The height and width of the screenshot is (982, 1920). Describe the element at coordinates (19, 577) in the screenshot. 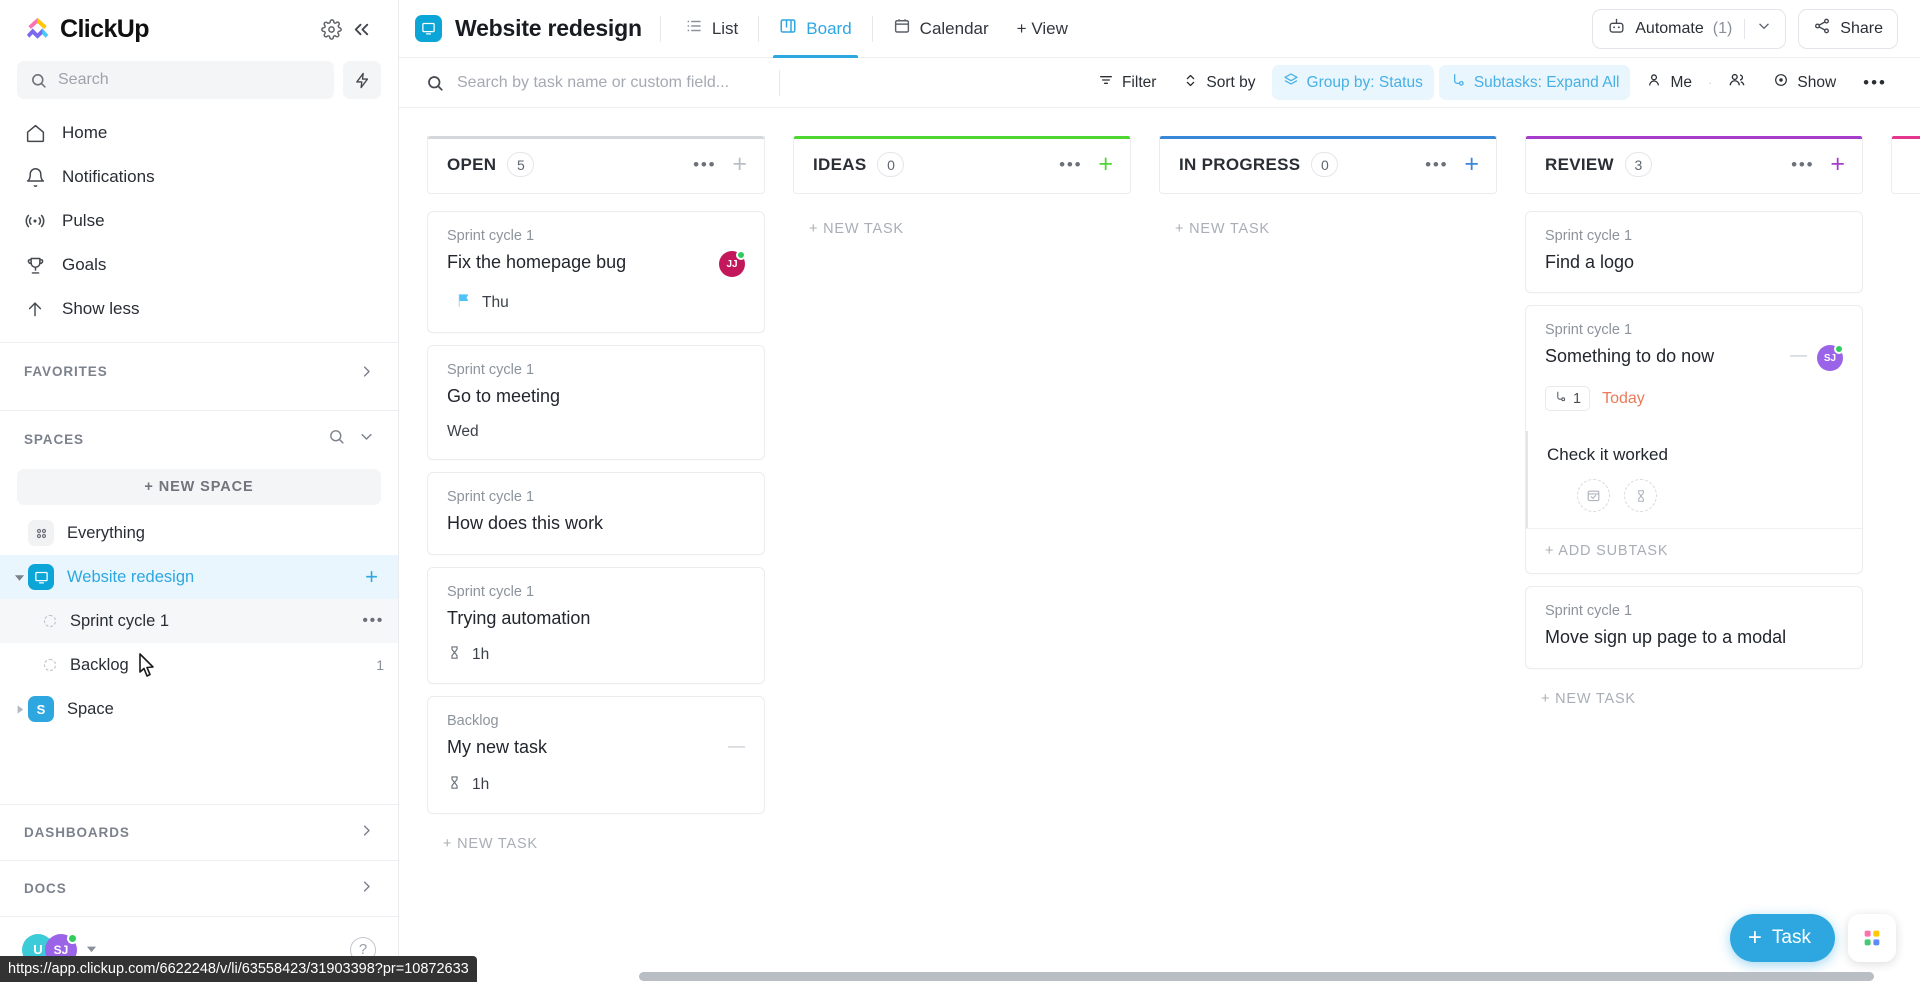

I see `caret-down-icon` at that location.